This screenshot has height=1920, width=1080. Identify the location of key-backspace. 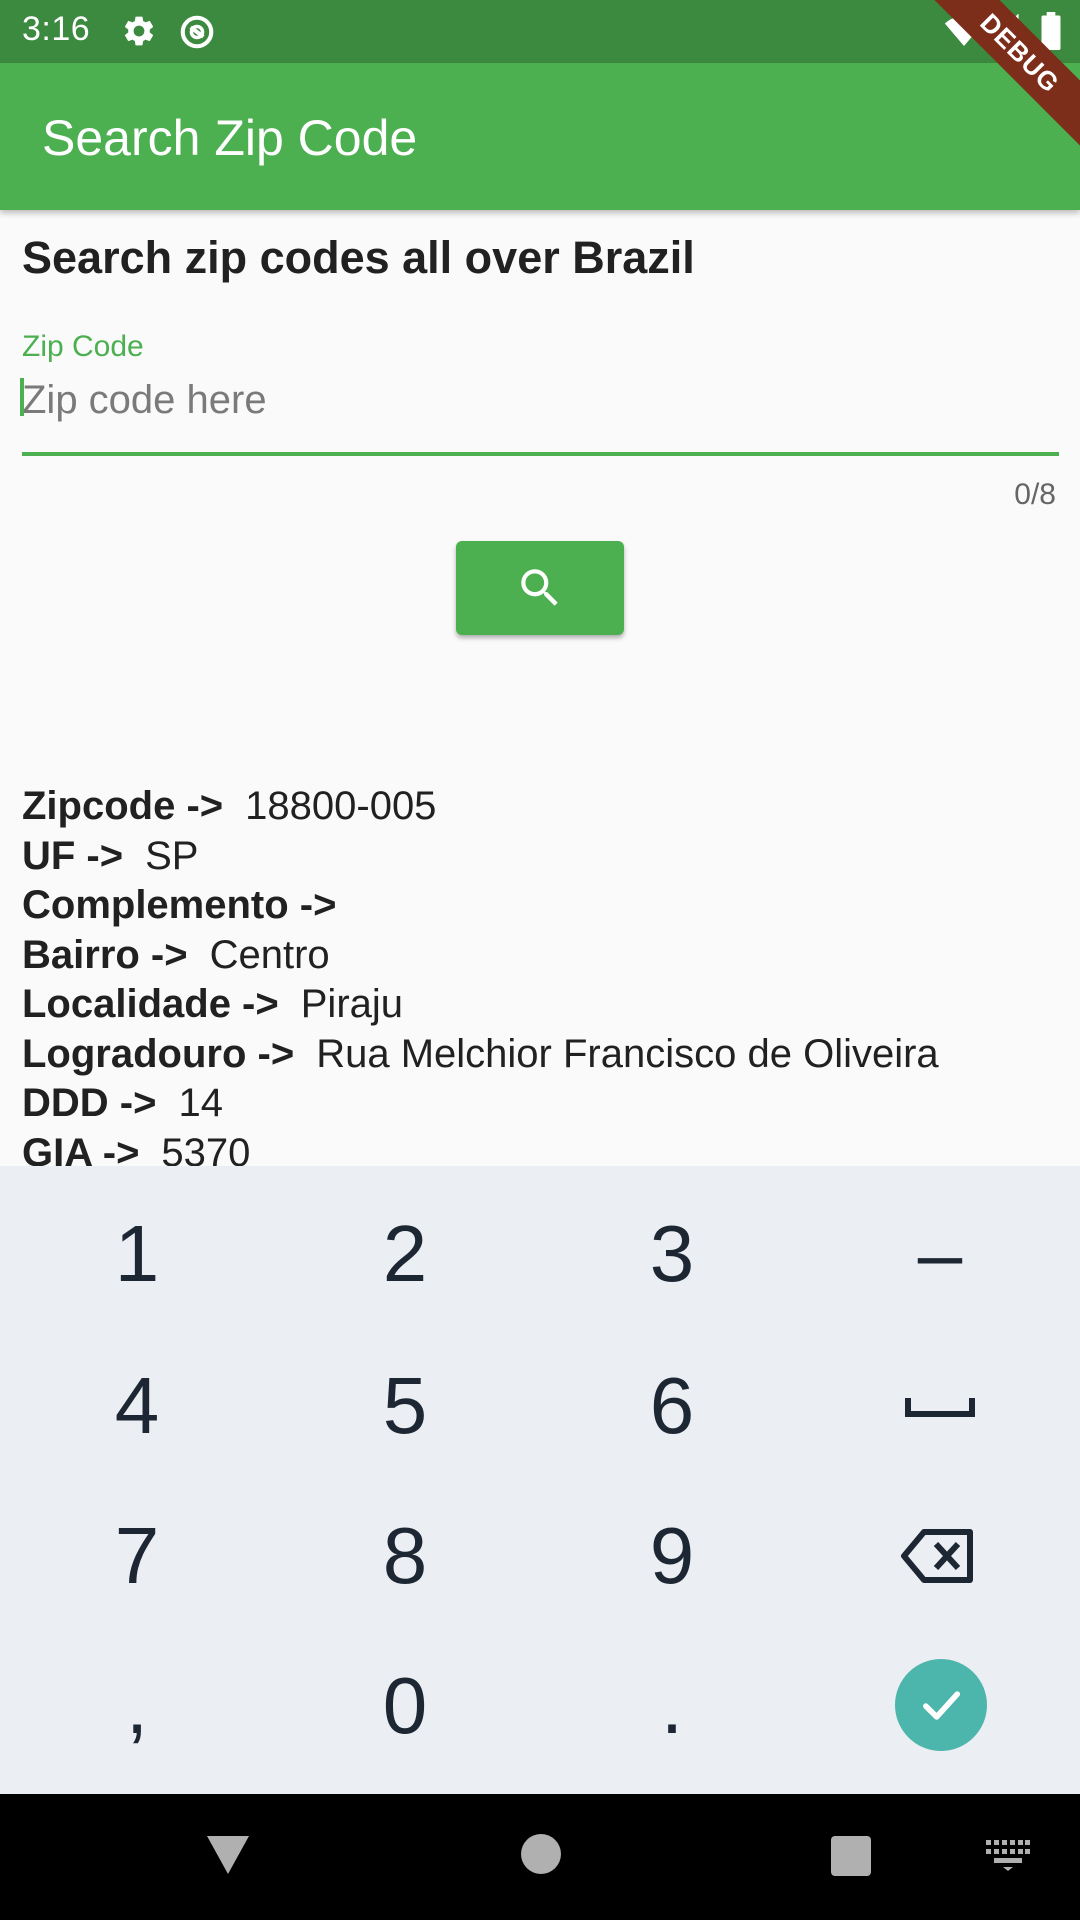
(940, 1556).